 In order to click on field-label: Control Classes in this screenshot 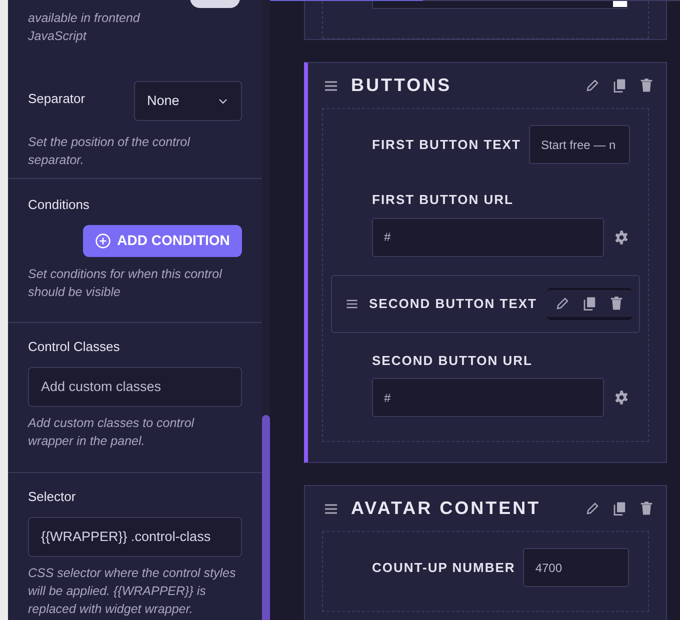, I will do `click(74, 347)`.